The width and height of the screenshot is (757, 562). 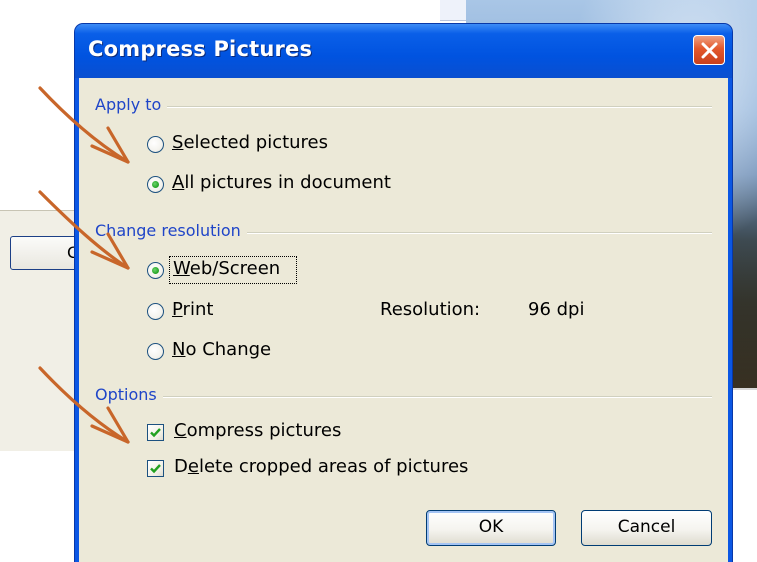 I want to click on radio-selected-pictures, so click(x=155, y=144).